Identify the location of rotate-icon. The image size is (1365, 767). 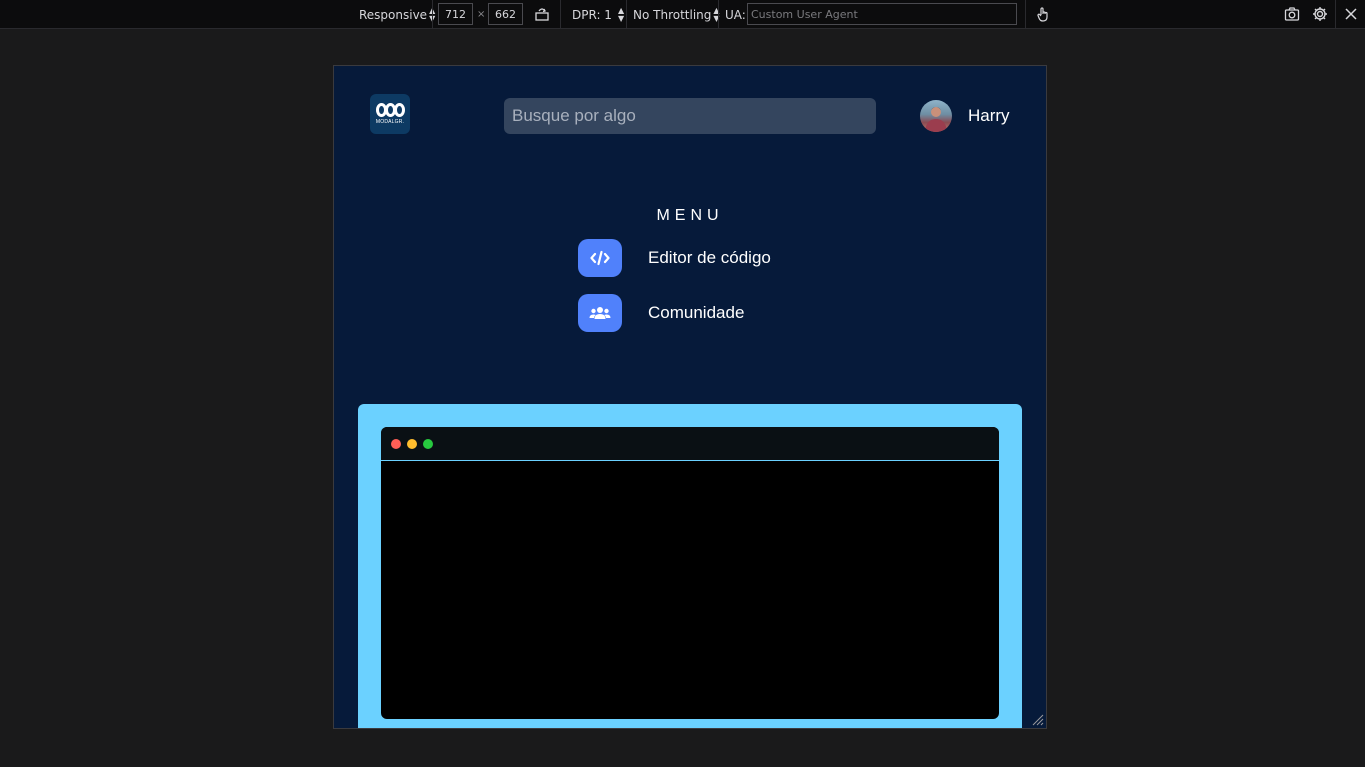
(542, 14).